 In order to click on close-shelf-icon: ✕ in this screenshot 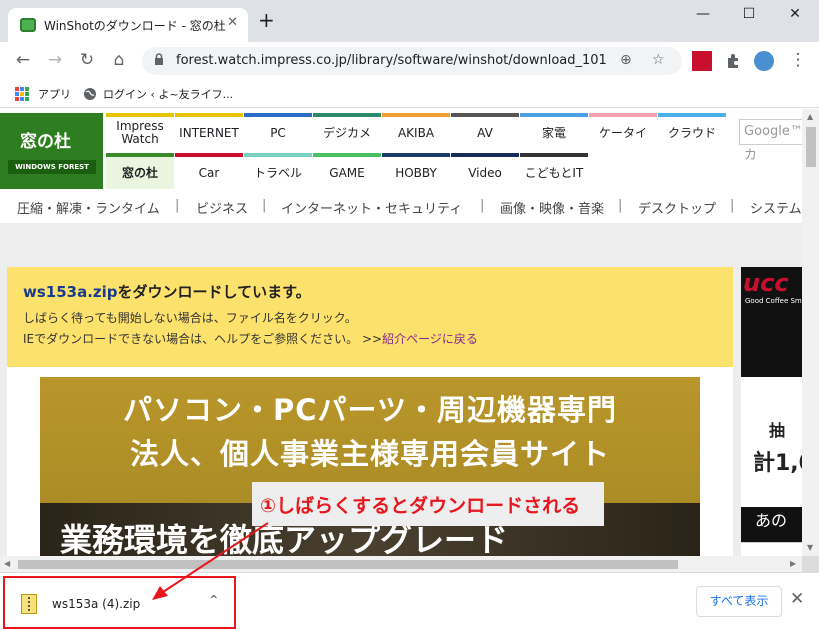, I will do `click(797, 599)`.